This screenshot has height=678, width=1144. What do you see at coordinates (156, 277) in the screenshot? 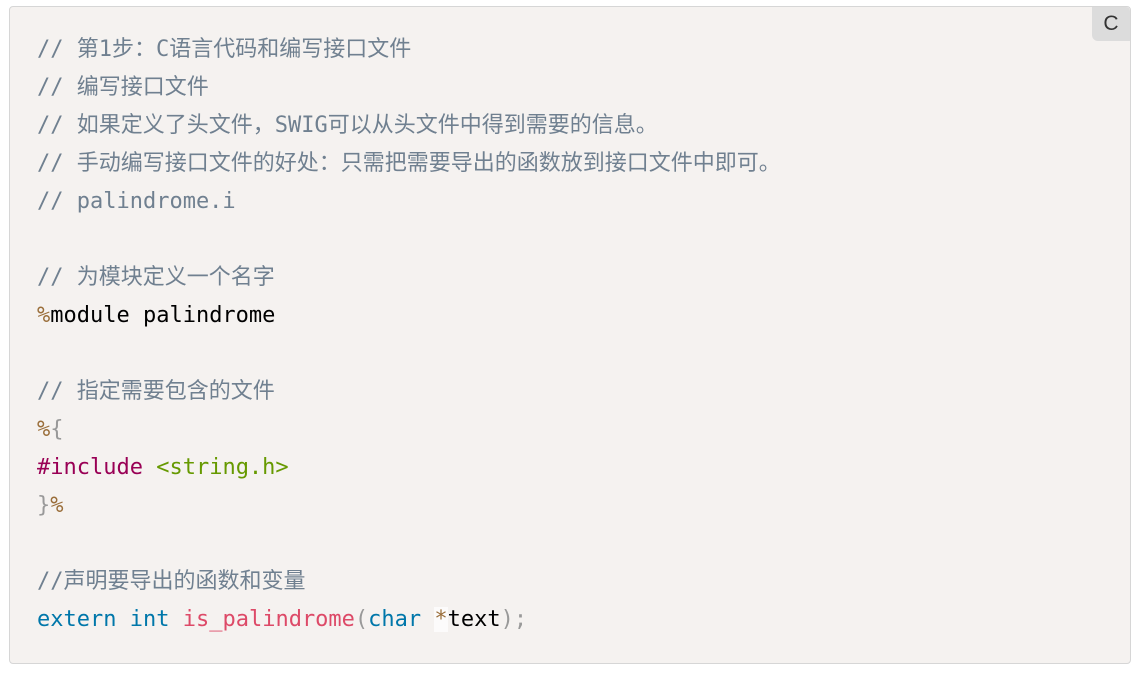
I see `code-comment: // 为模块定义一个名字` at bounding box center [156, 277].